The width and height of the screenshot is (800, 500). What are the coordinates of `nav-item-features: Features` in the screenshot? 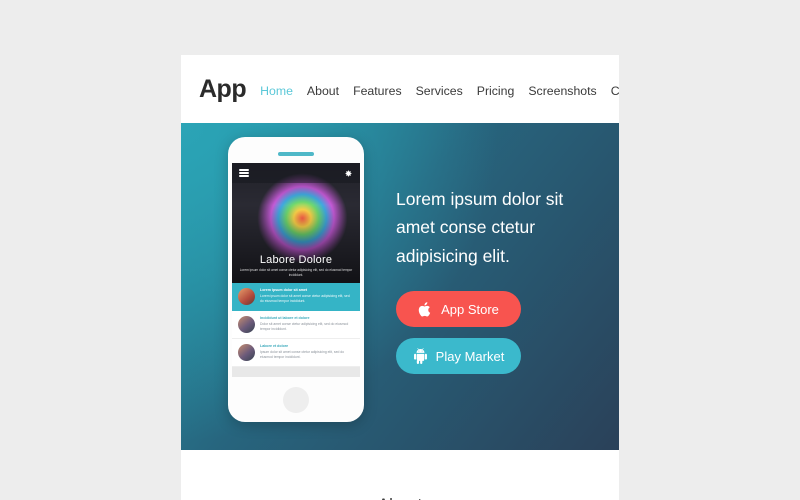 It's located at (377, 91).